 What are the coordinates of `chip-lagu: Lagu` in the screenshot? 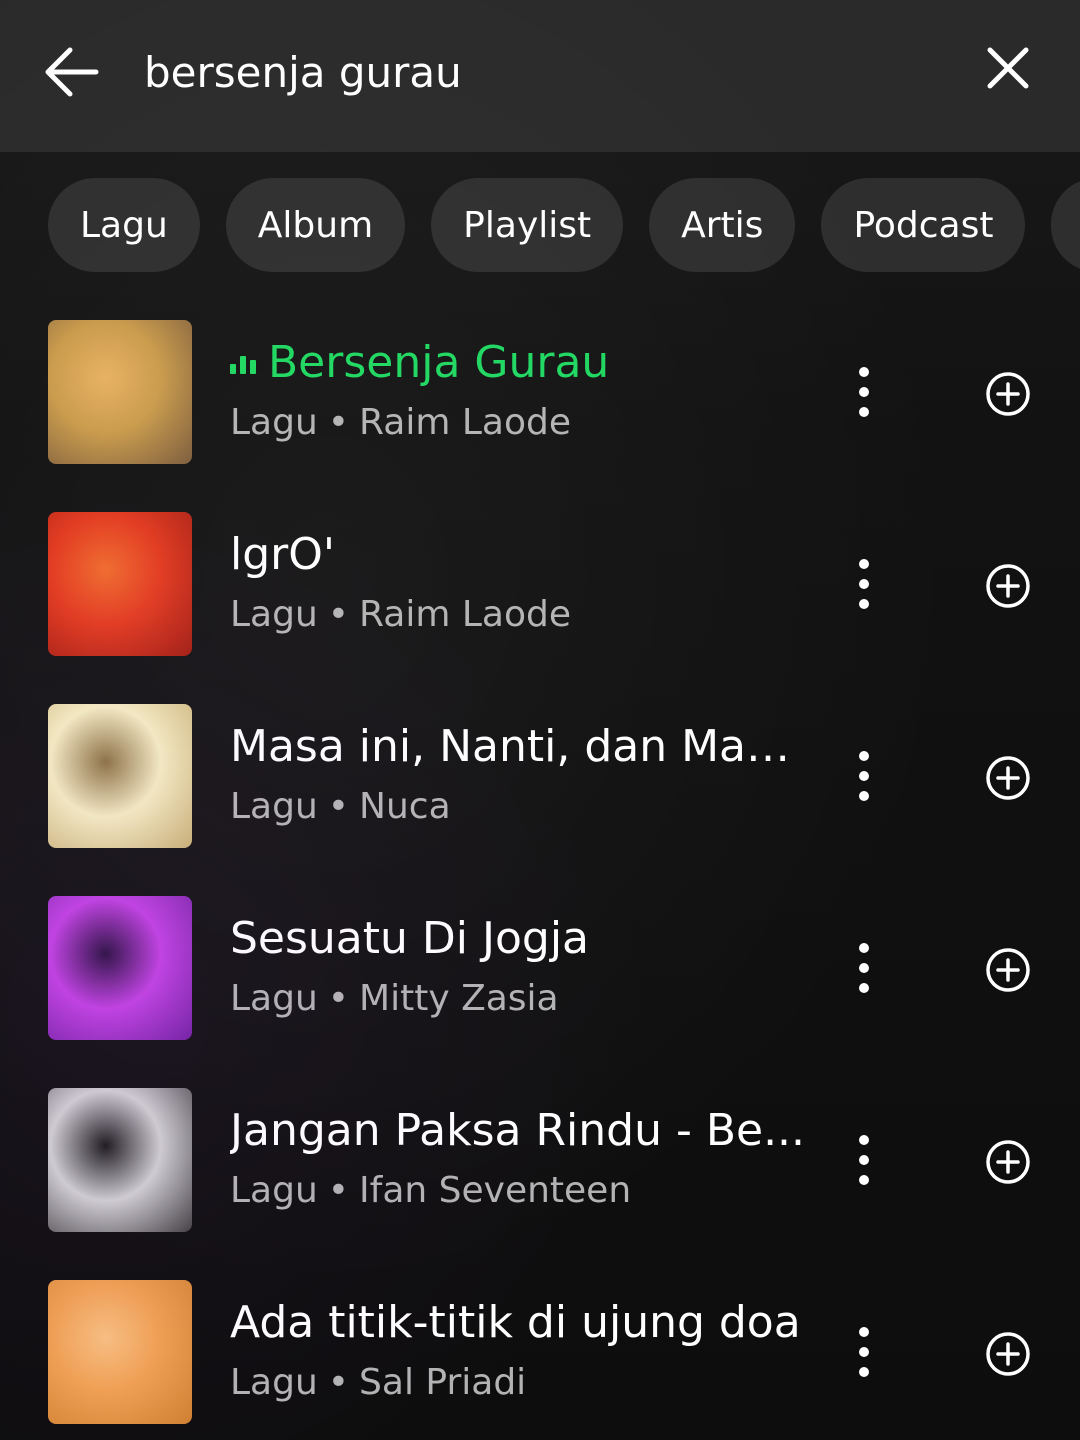 It's located at (124, 225).